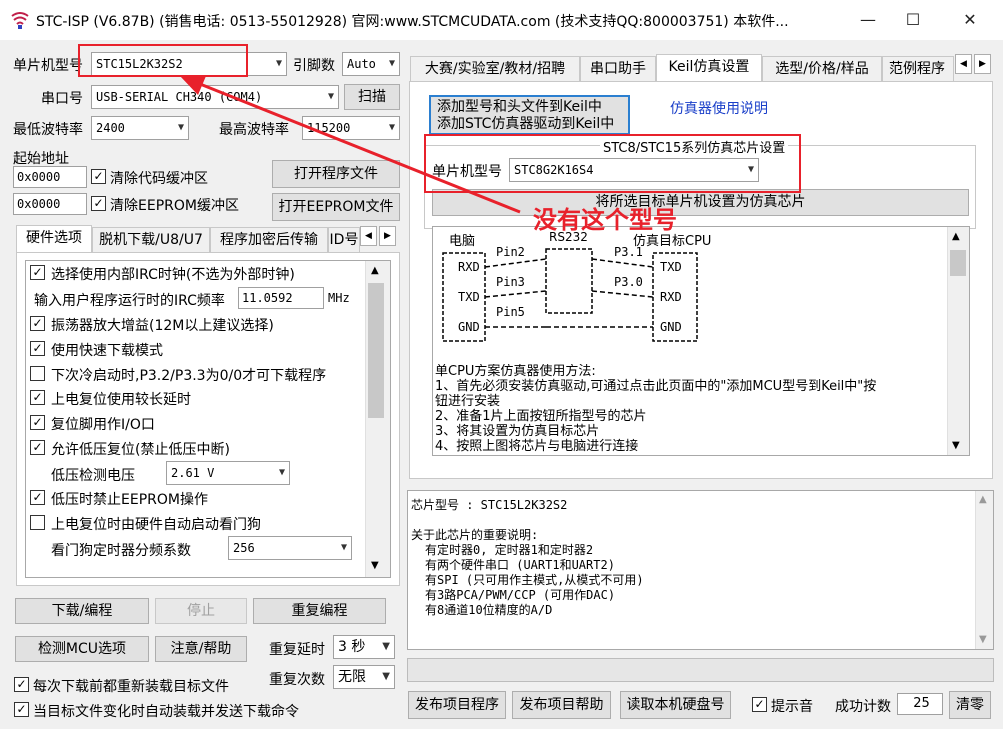  I want to click on app-icon, so click(20, 20).